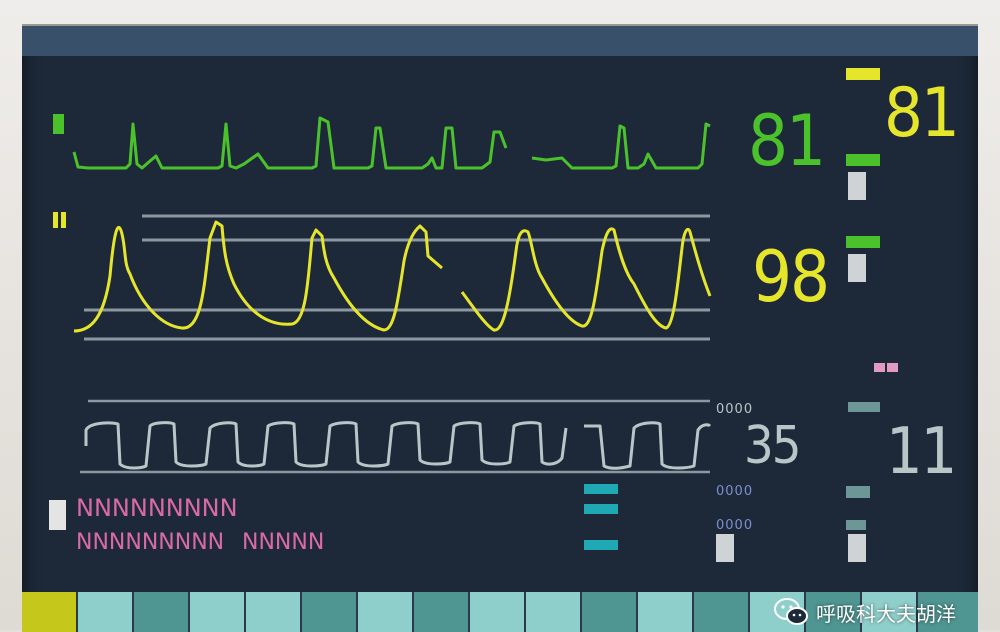  What do you see at coordinates (787, 141) in the screenshot?
I see `heart-rate-value: 81` at bounding box center [787, 141].